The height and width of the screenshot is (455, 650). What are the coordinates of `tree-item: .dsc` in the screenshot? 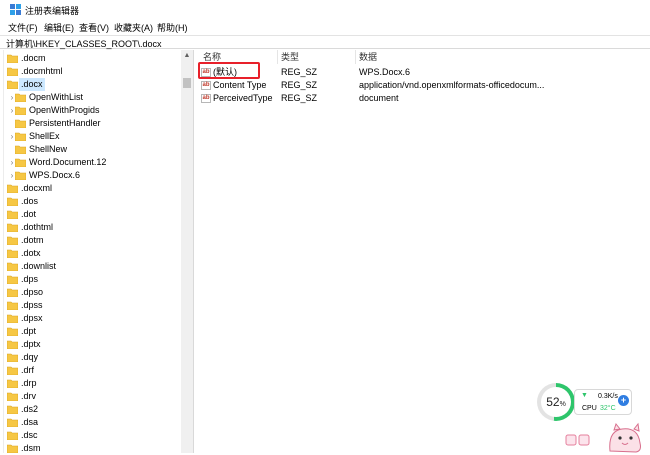 It's located at (90, 435).